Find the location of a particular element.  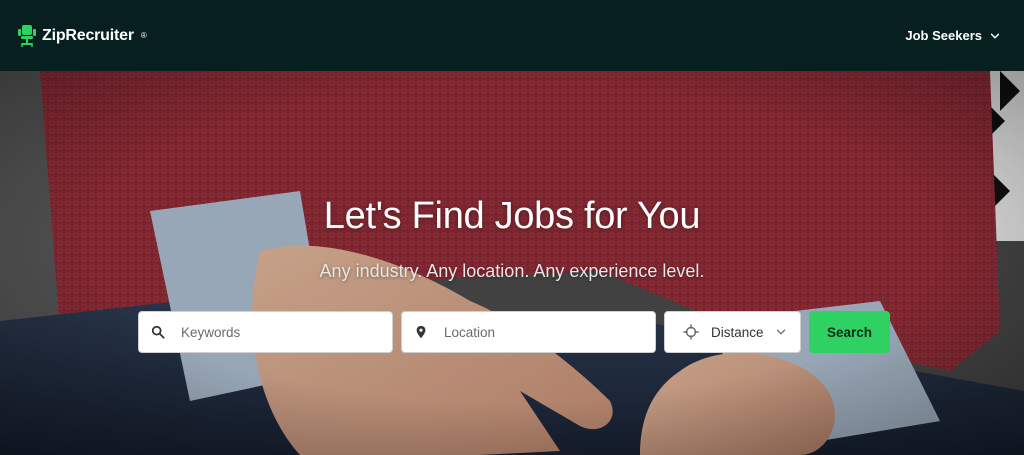

registered-mark: ® is located at coordinates (143, 35).